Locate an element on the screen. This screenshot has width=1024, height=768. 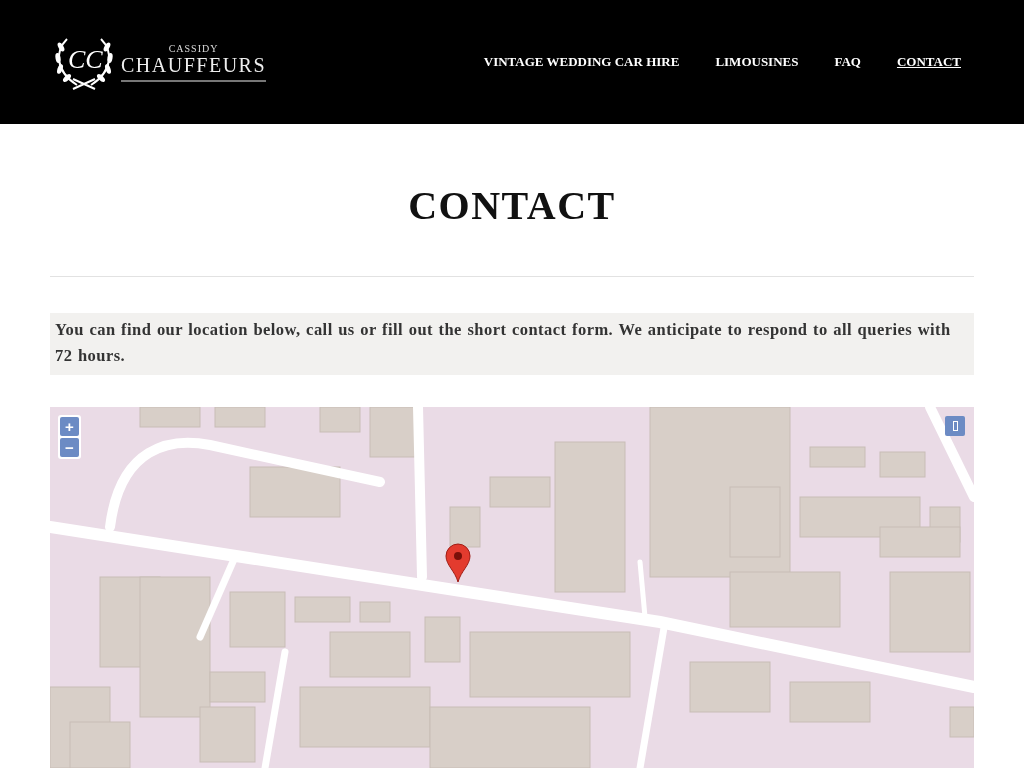
nav-link: LIMOUSINES is located at coordinates (757, 62).